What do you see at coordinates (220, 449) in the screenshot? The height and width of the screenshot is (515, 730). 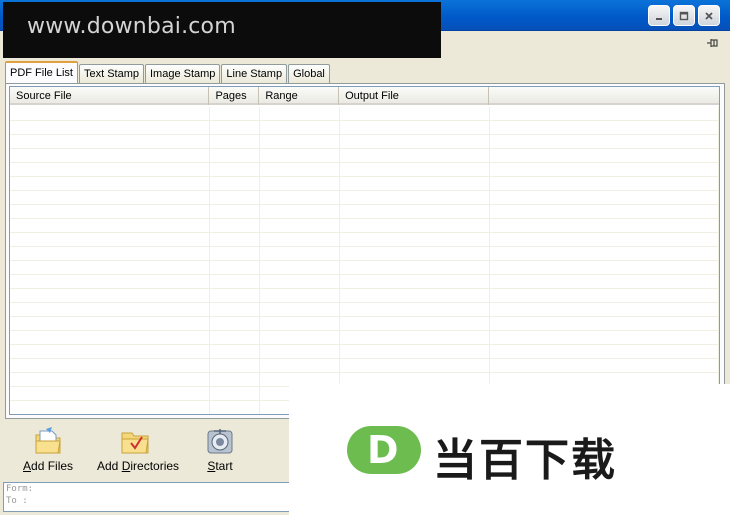 I see `start-button: Start` at bounding box center [220, 449].